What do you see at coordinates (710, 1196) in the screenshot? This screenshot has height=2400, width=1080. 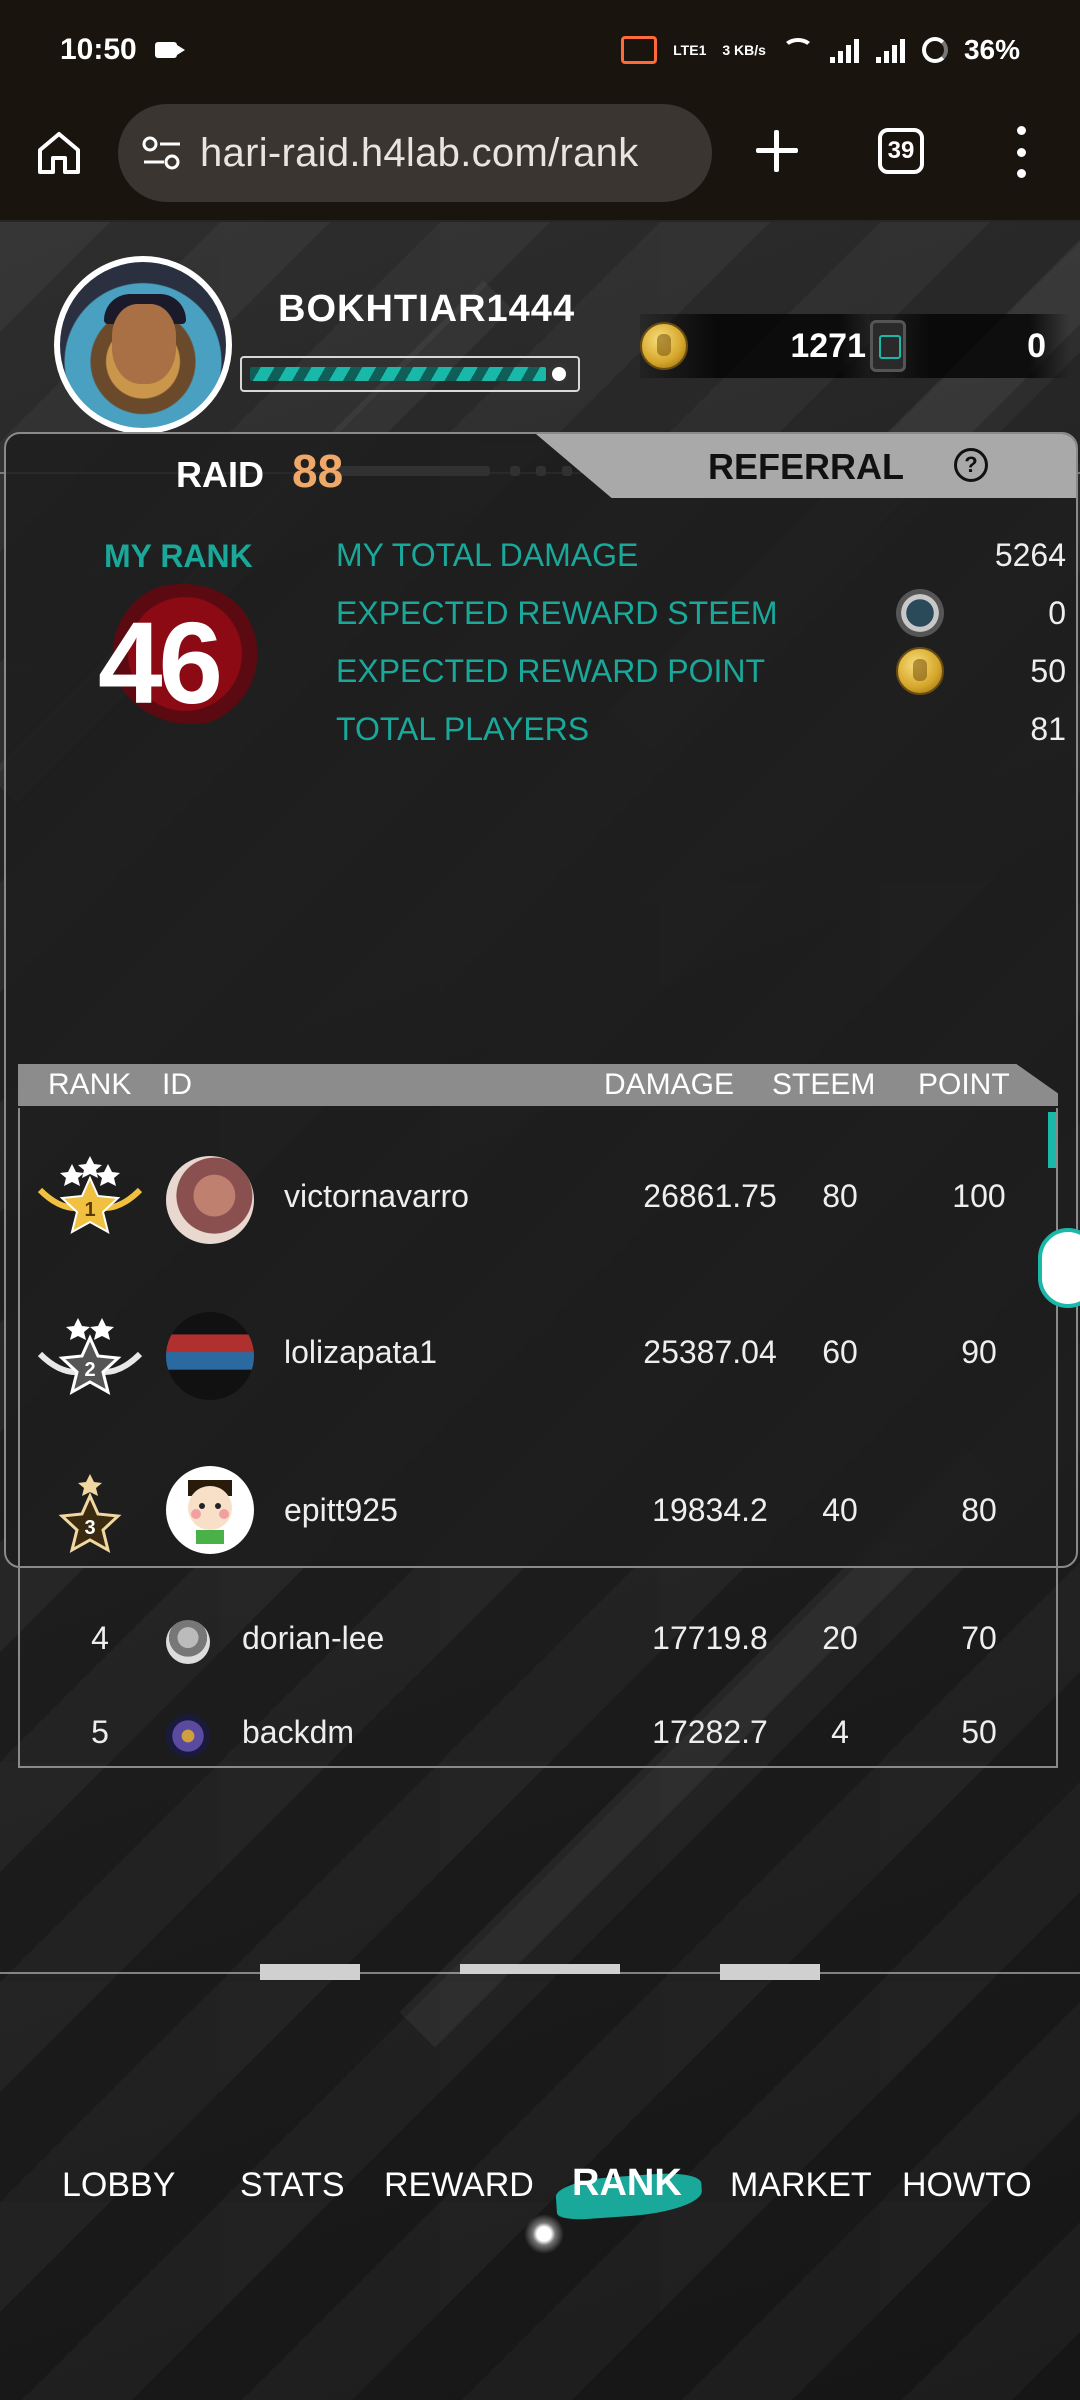 I see `player-damage: 26861.75` at bounding box center [710, 1196].